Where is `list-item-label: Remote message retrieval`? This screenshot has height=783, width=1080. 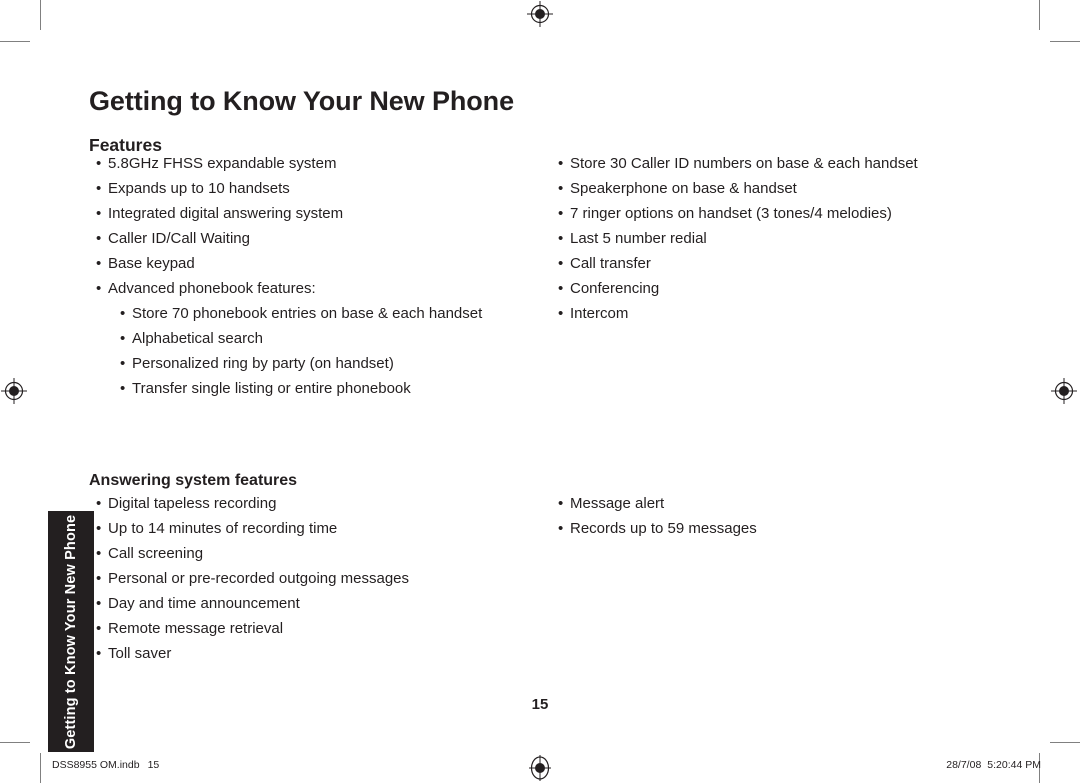
list-item-label: Remote message retrieval is located at coordinates (196, 628).